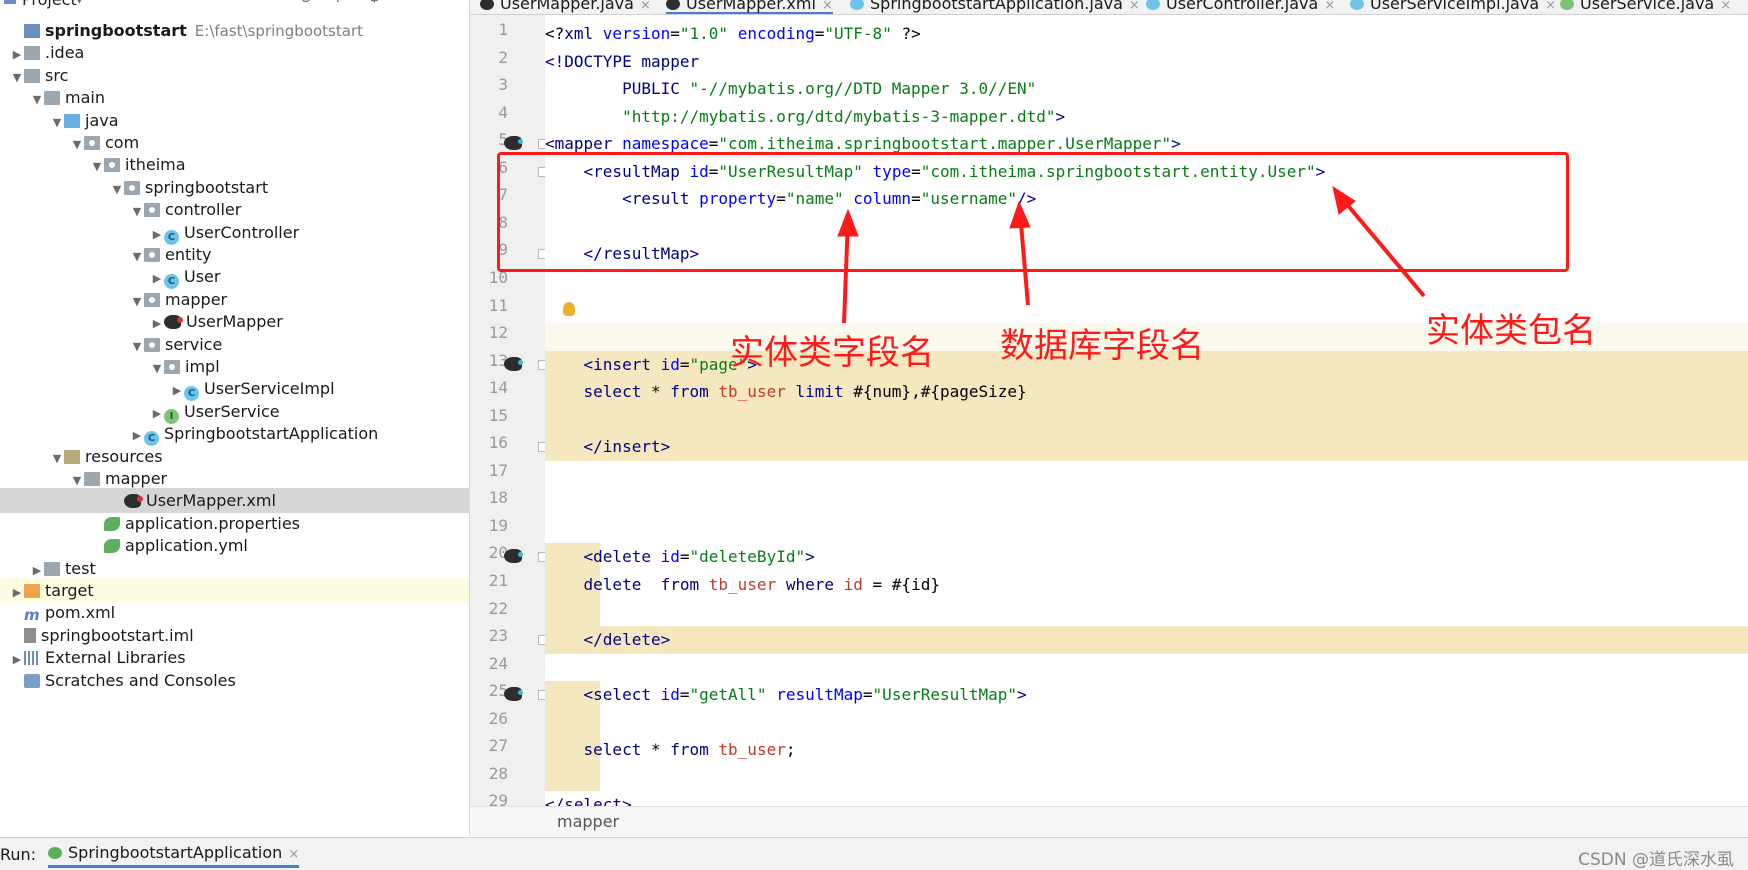 The image size is (1748, 870). What do you see at coordinates (374, 3) in the screenshot?
I see `gear-icon: ⚙` at bounding box center [374, 3].